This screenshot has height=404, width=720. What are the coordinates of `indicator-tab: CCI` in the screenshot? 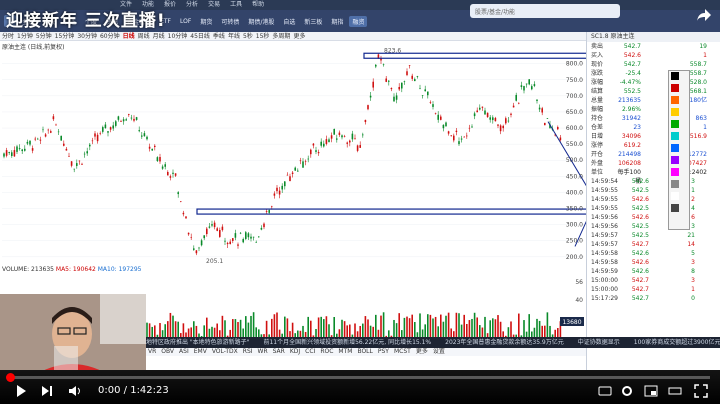 It's located at (310, 351).